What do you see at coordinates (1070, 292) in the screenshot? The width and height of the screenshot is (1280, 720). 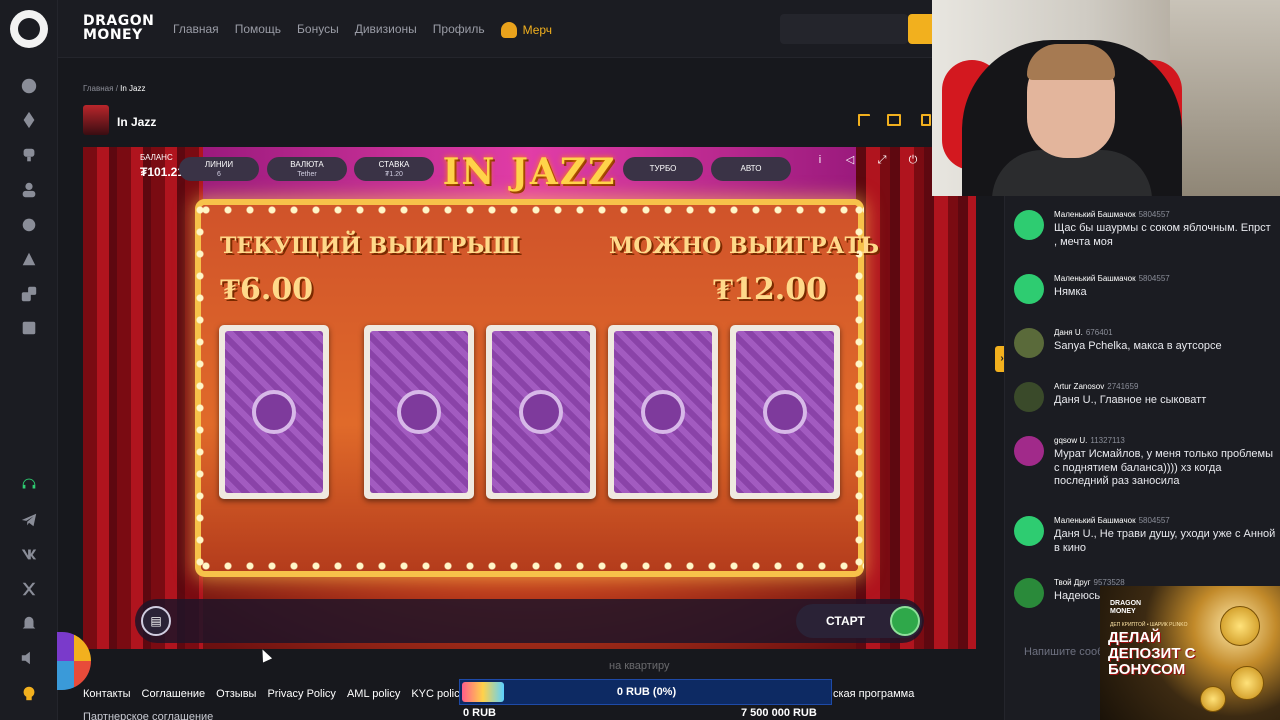 I see `chat-text: Нямка` at bounding box center [1070, 292].